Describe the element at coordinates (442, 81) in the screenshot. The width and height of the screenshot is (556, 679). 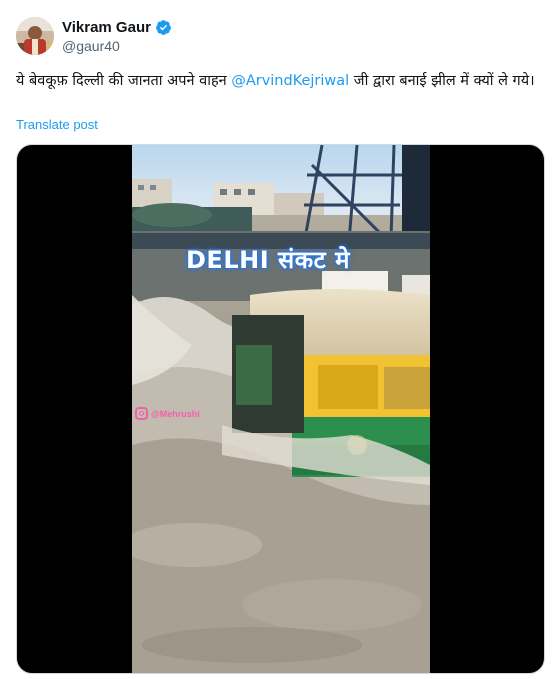
I see `tweet-text-part-2: जी द्वारा बनाई झील में क्यों ले गये।` at that location.